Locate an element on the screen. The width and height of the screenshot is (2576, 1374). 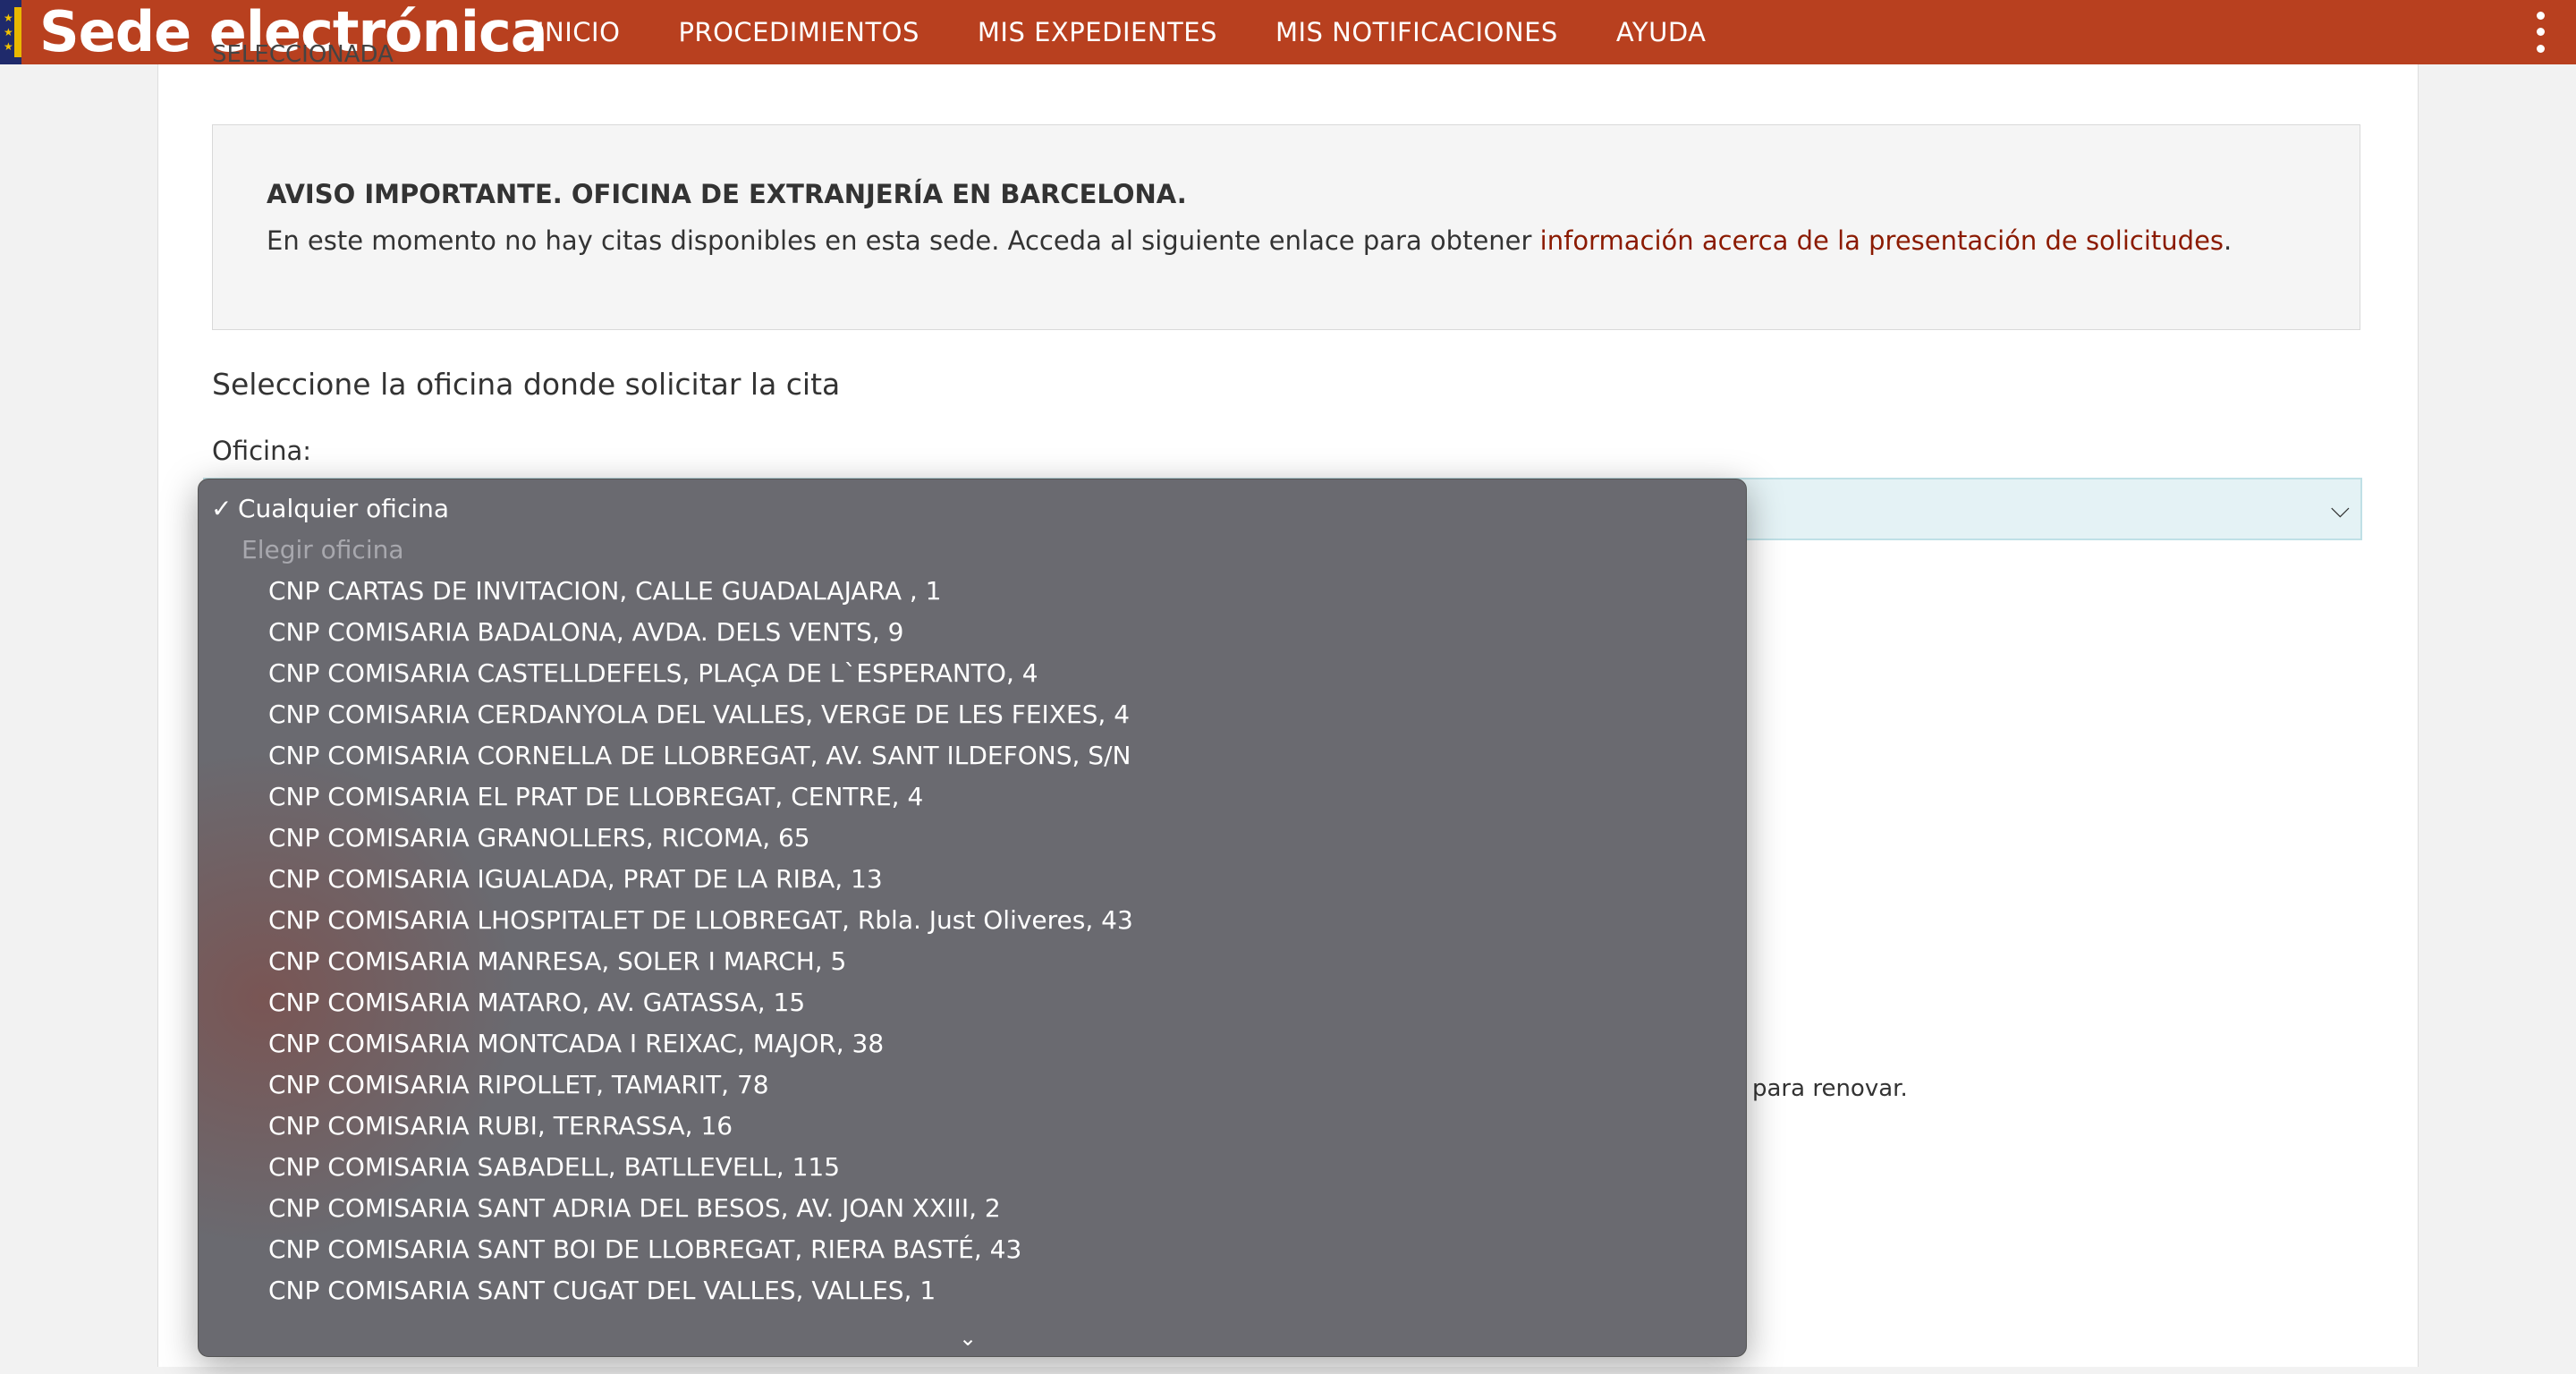
office-option: CNP COMISARIA RIPOLLET, TAMARIT, 78 is located at coordinates (518, 1085).